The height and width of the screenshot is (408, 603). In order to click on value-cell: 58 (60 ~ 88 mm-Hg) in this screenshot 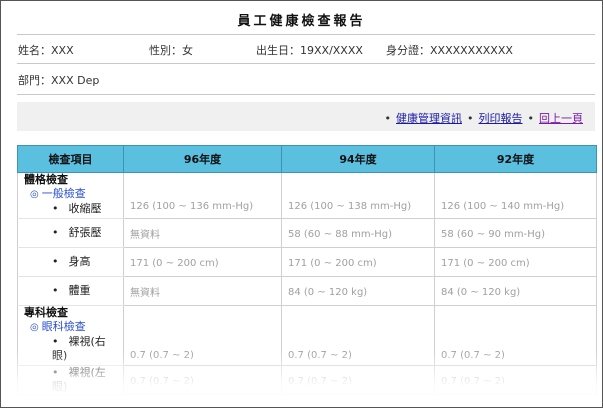, I will do `click(358, 233)`.